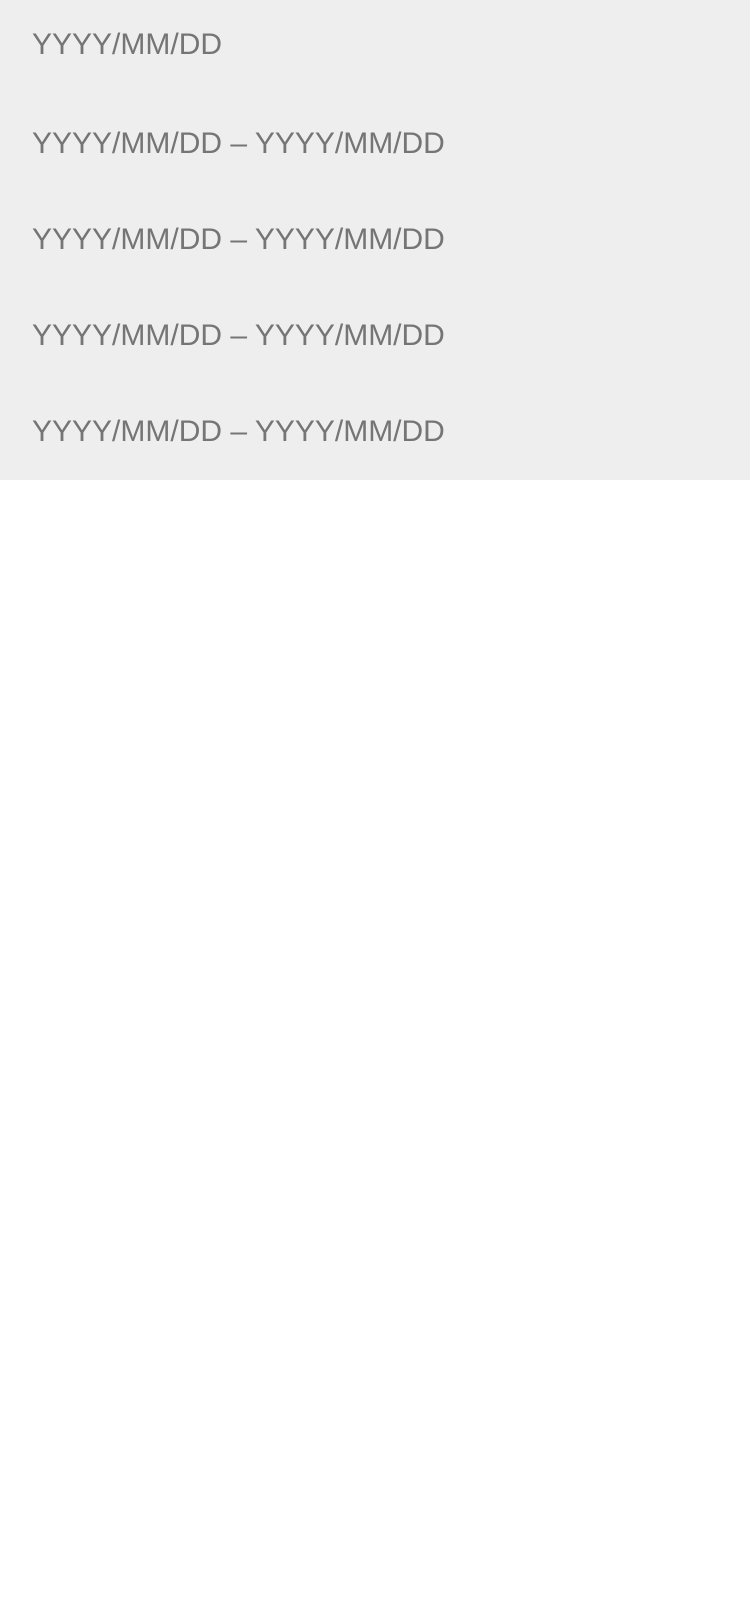 The width and height of the screenshot is (750, 1600). I want to click on date-format-label: YYYY/MM/DD, so click(127, 44).